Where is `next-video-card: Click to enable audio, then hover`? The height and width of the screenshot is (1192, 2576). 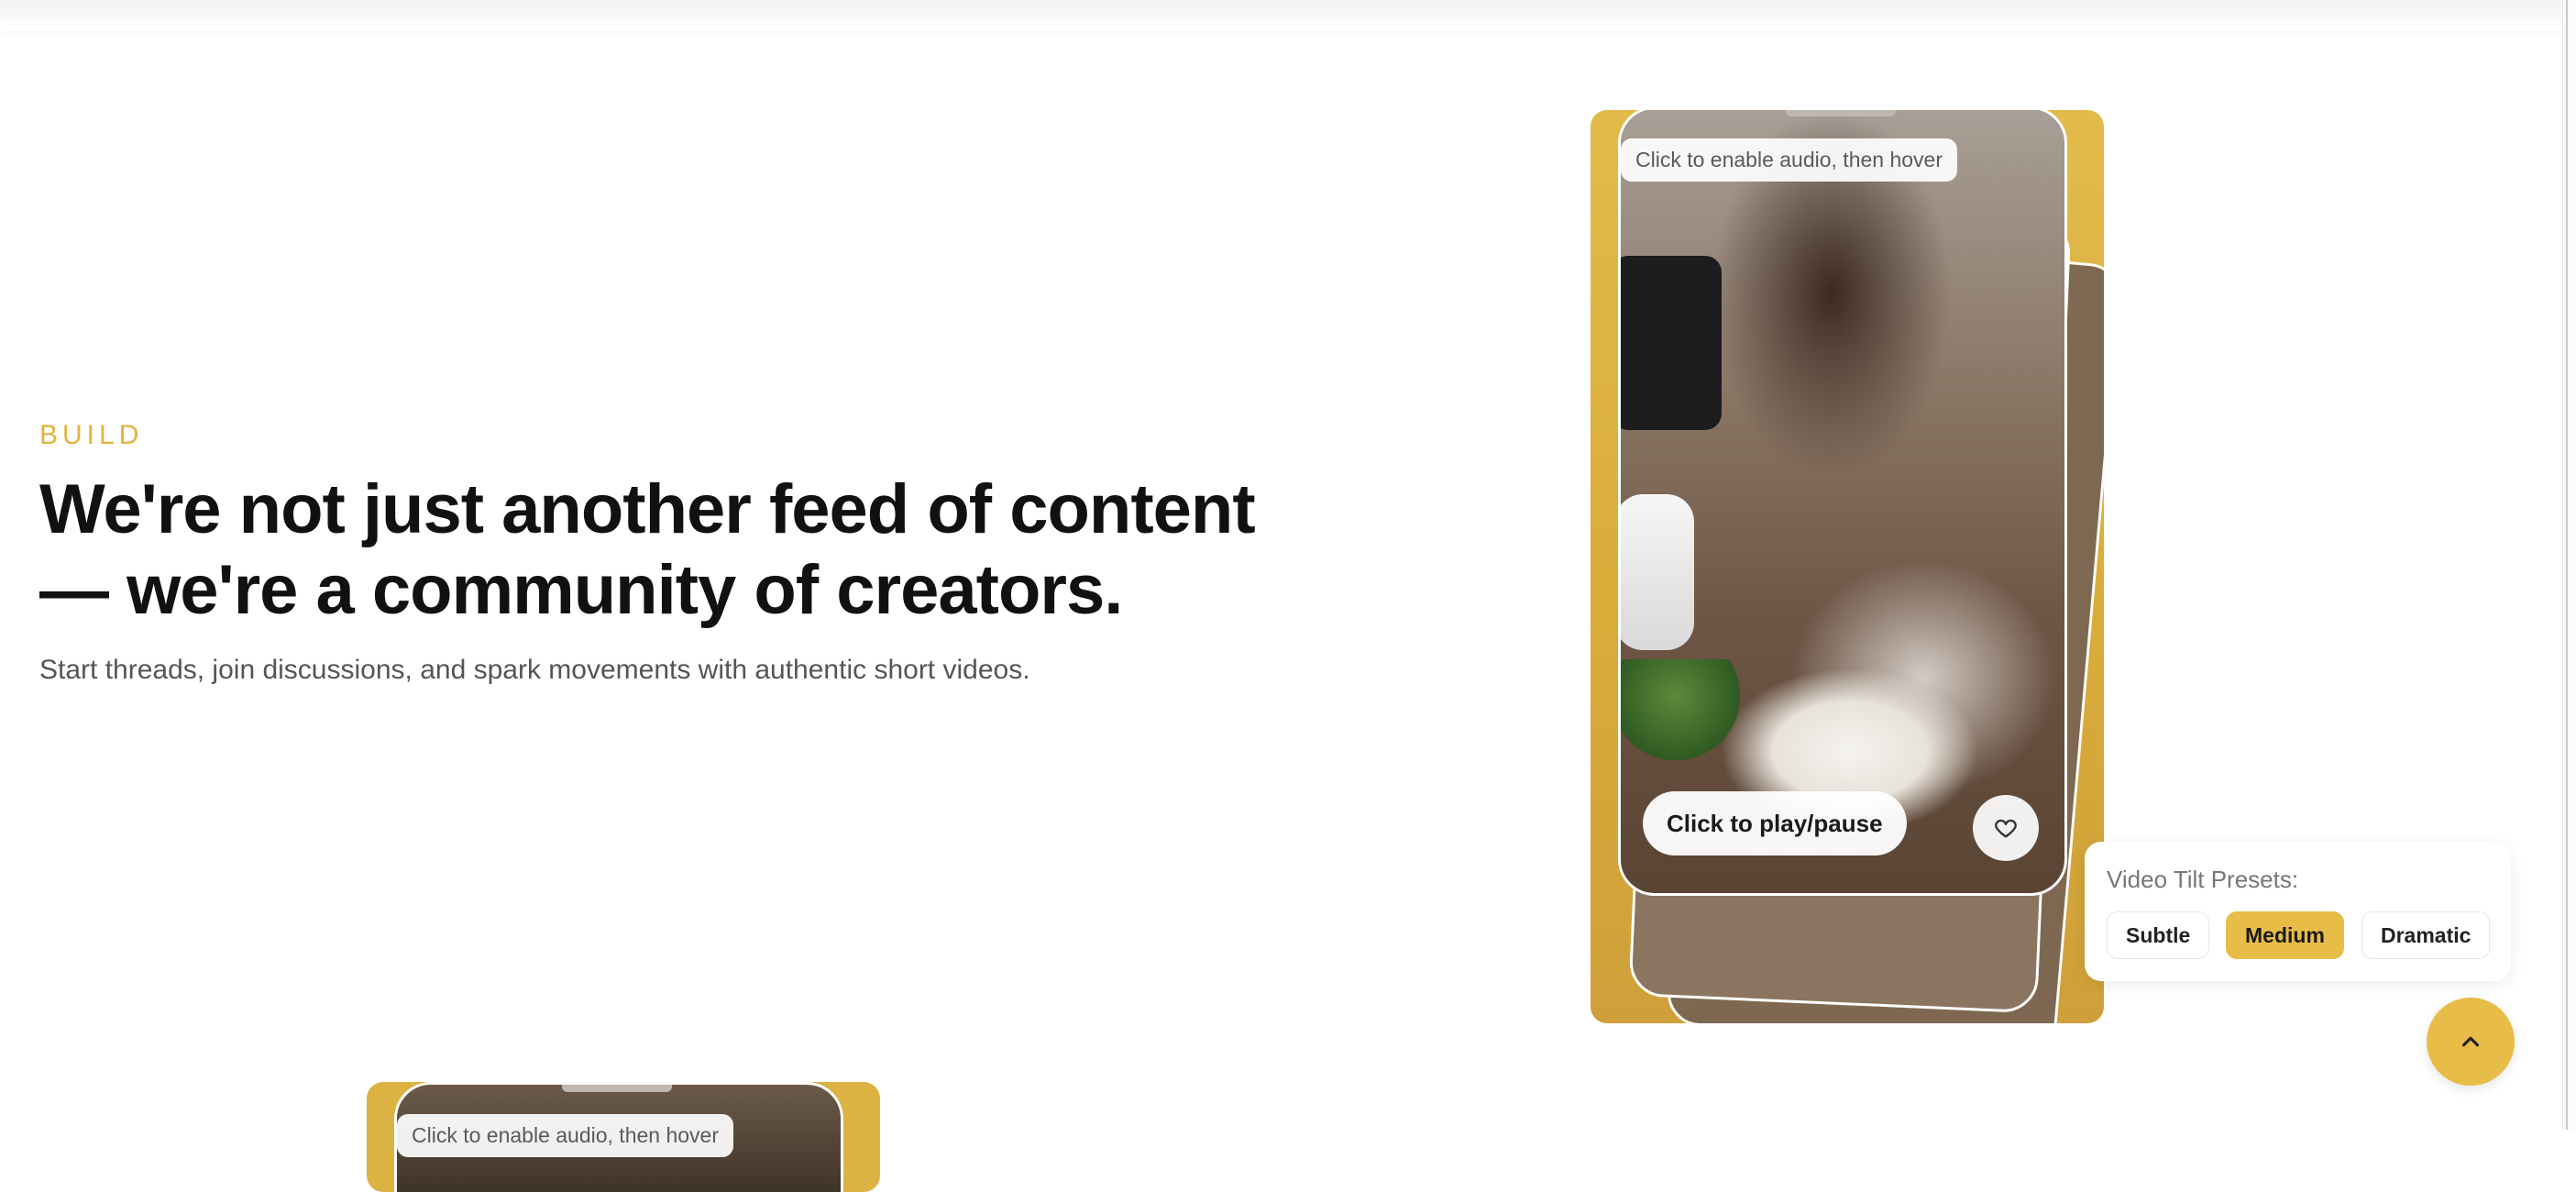
next-video-card: Click to enable audio, then hover is located at coordinates (624, 1137).